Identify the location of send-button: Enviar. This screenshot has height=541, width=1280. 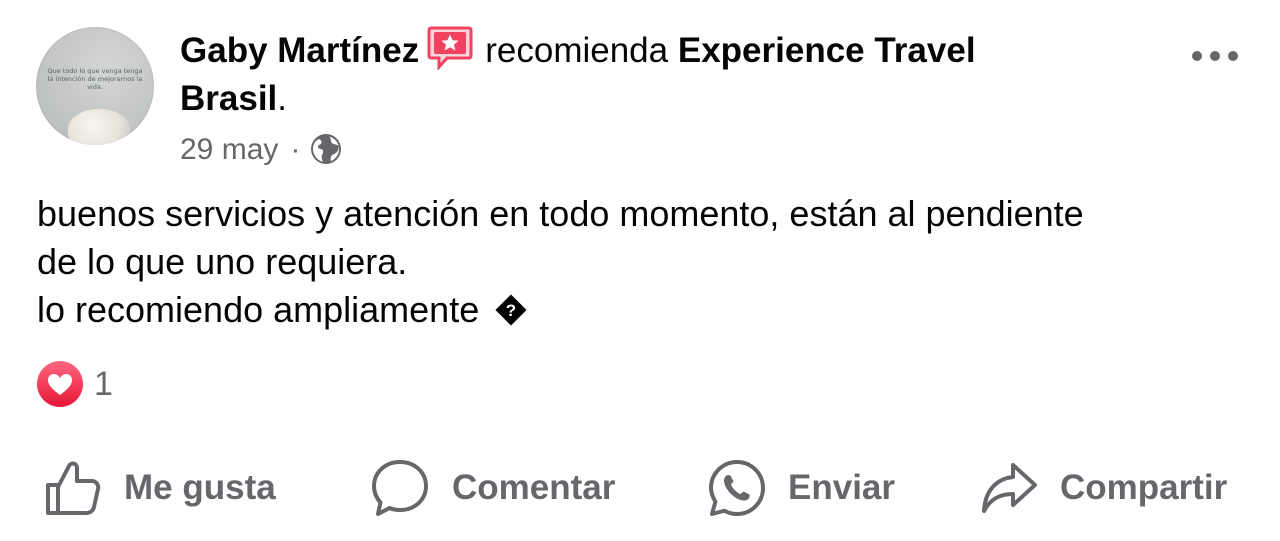
(801, 488).